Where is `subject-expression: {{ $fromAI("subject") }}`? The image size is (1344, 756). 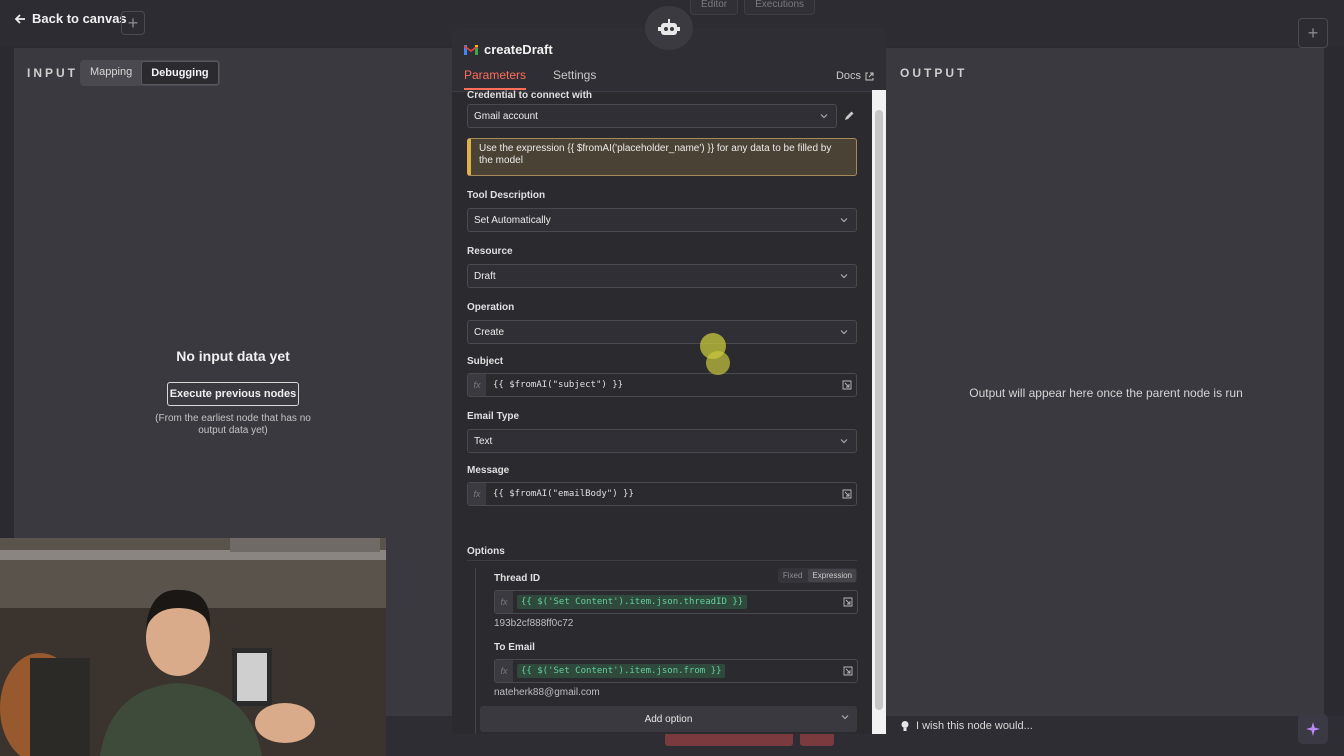
subject-expression: {{ $fromAI("subject") }} is located at coordinates (558, 385).